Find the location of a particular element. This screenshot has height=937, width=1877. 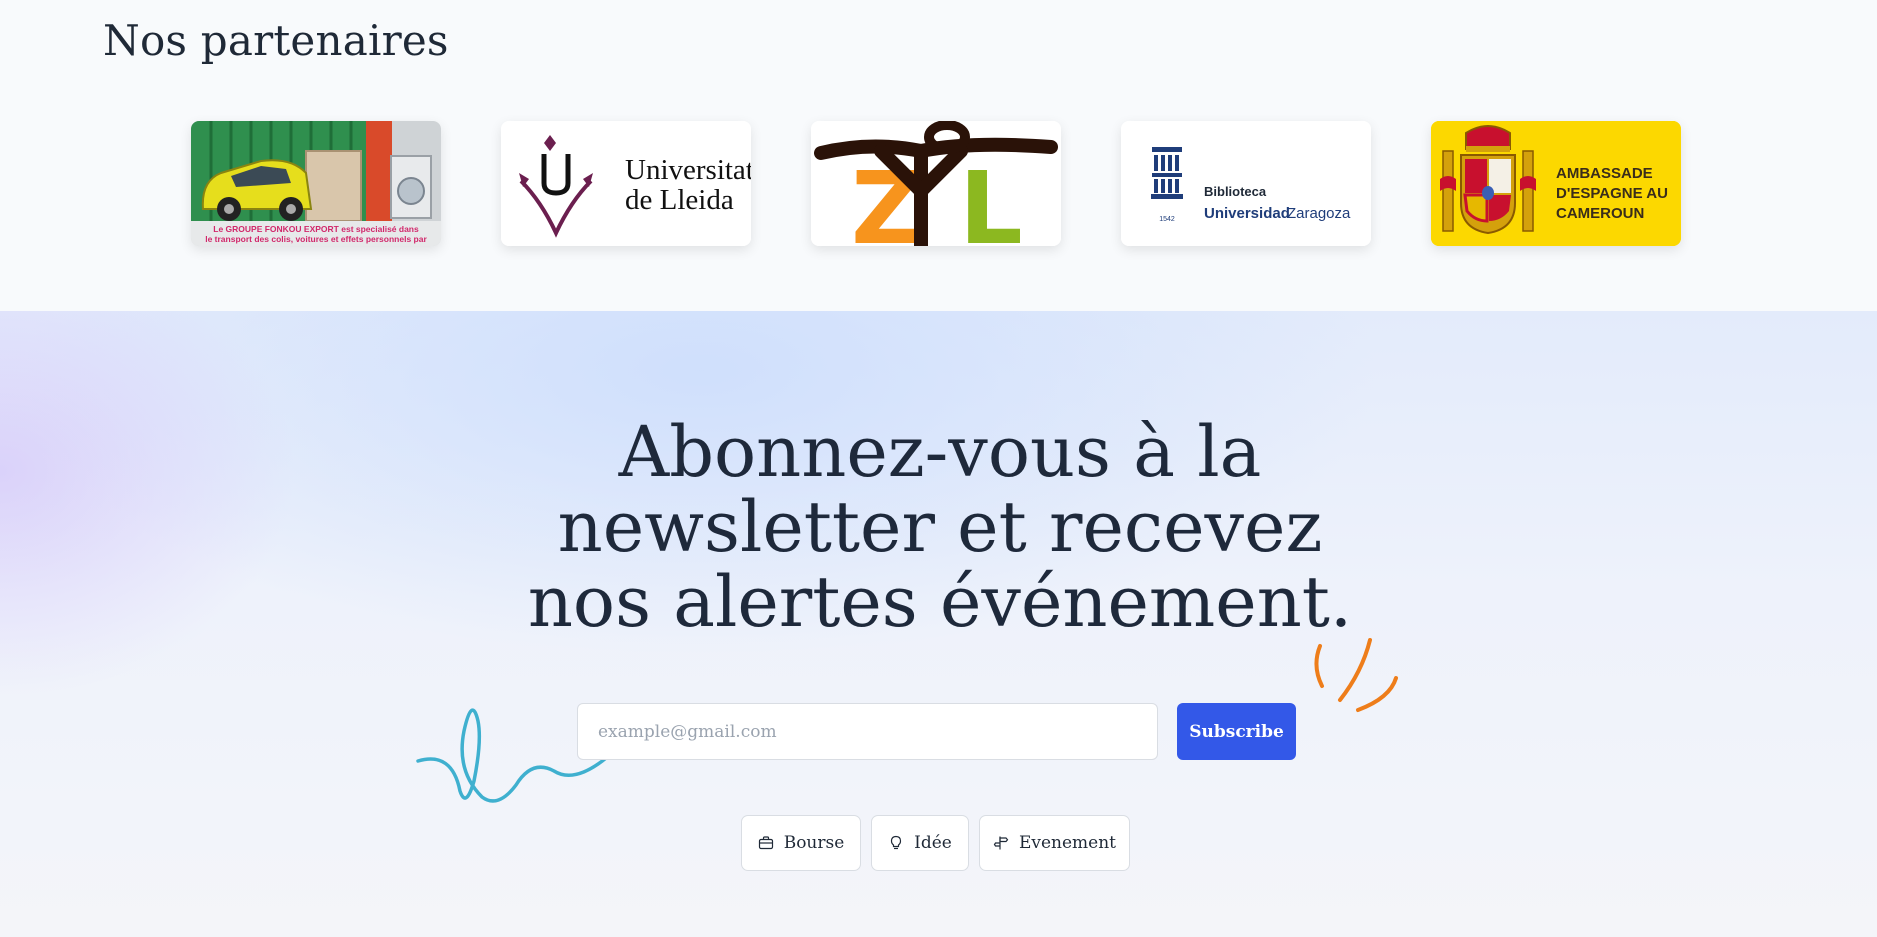

partner-logo-lleida: Universitat de Lleida is located at coordinates (626, 183).